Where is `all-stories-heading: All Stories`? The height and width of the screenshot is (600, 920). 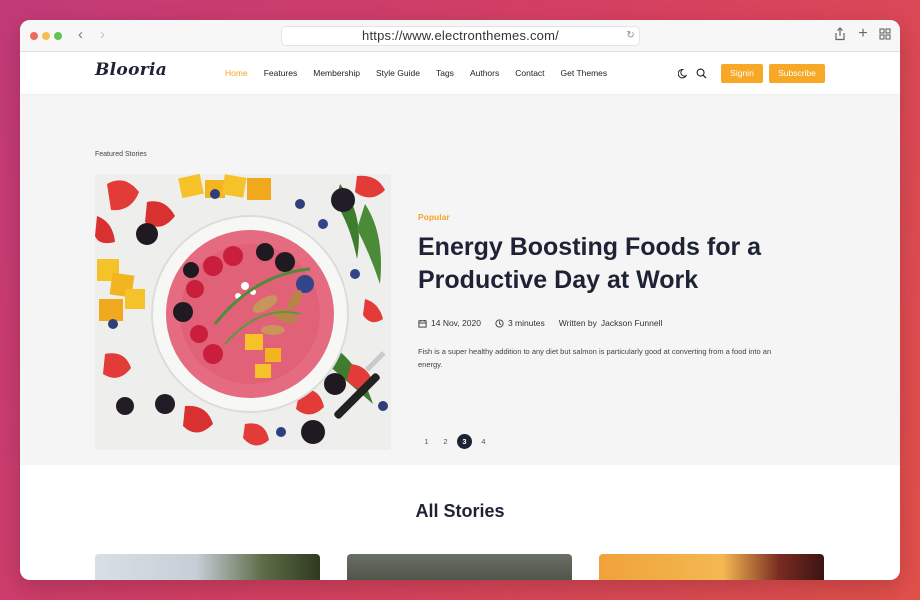
all-stories-heading: All Stories is located at coordinates (460, 511).